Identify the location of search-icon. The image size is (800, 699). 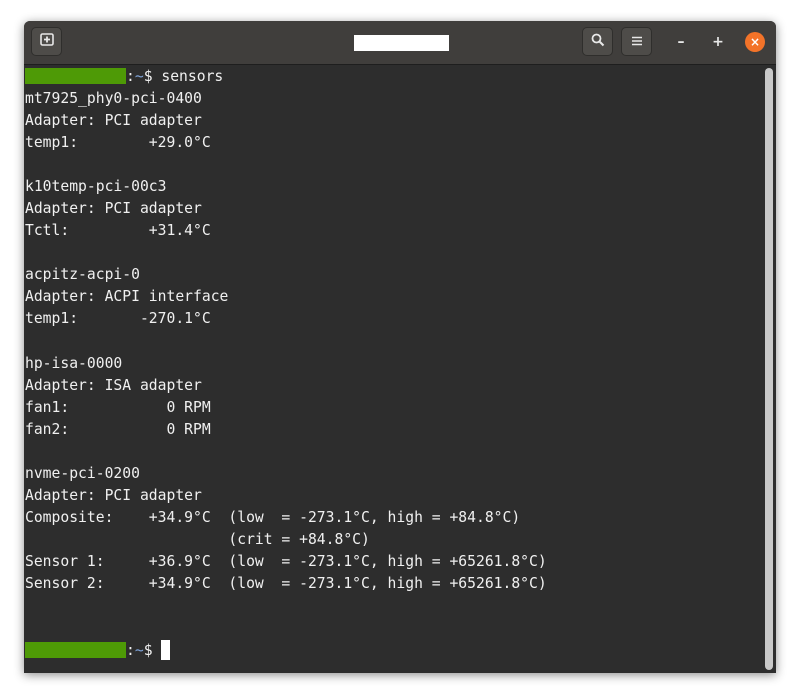
(598, 41).